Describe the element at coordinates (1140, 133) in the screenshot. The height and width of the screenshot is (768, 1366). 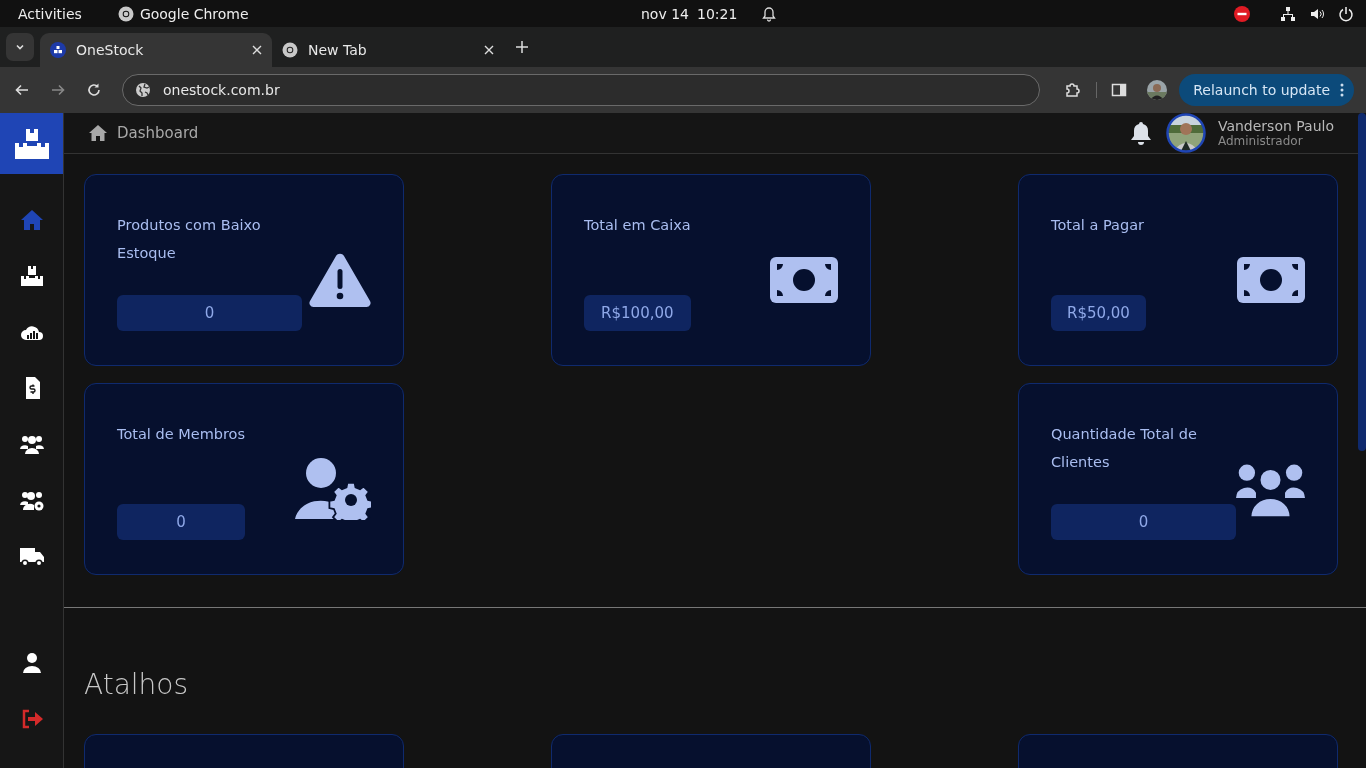
I see `notification-bell-icon` at that location.